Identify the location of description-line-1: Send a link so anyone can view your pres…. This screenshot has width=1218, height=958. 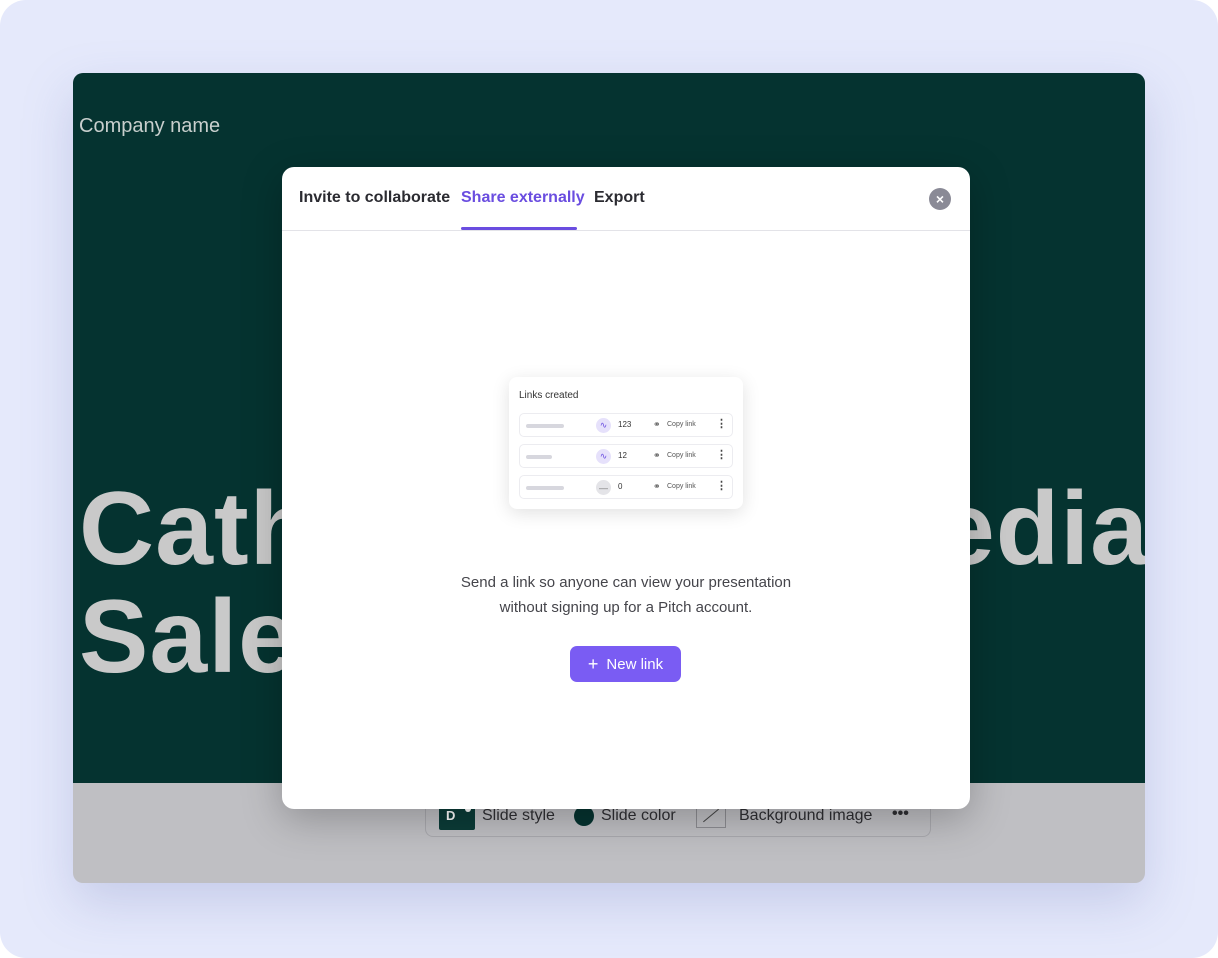
(626, 582).